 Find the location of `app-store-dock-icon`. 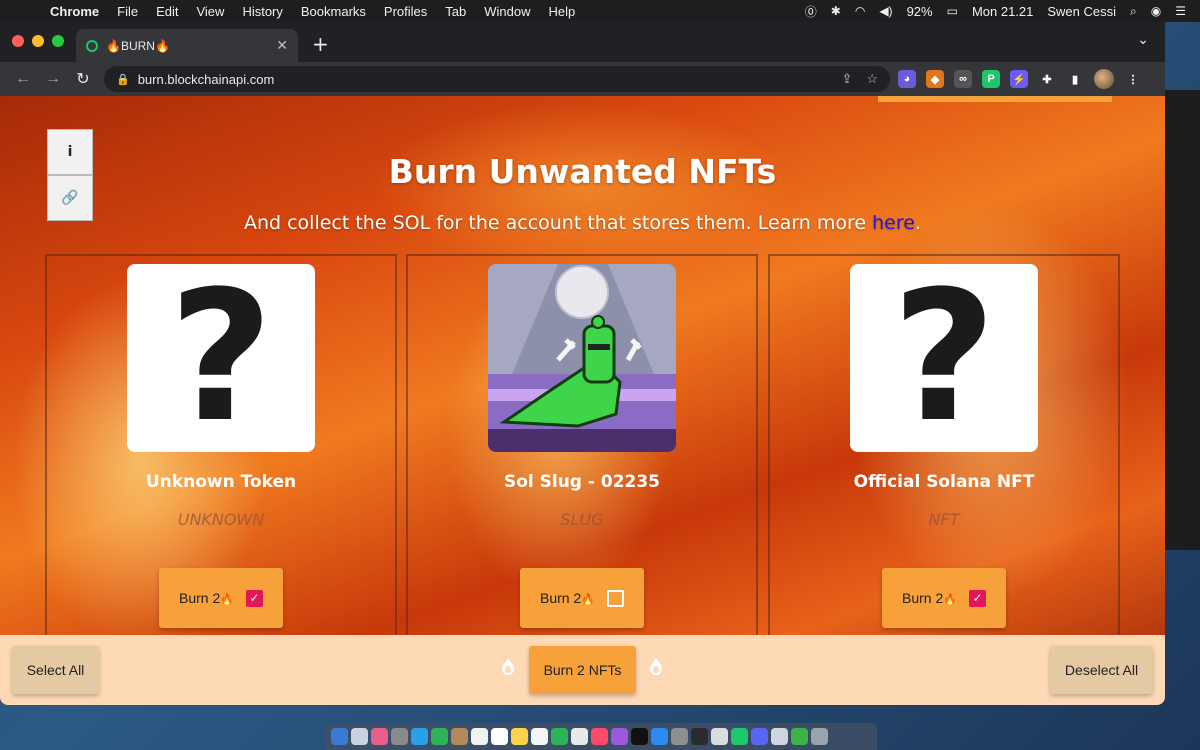

app-store-dock-icon is located at coordinates (659, 736).